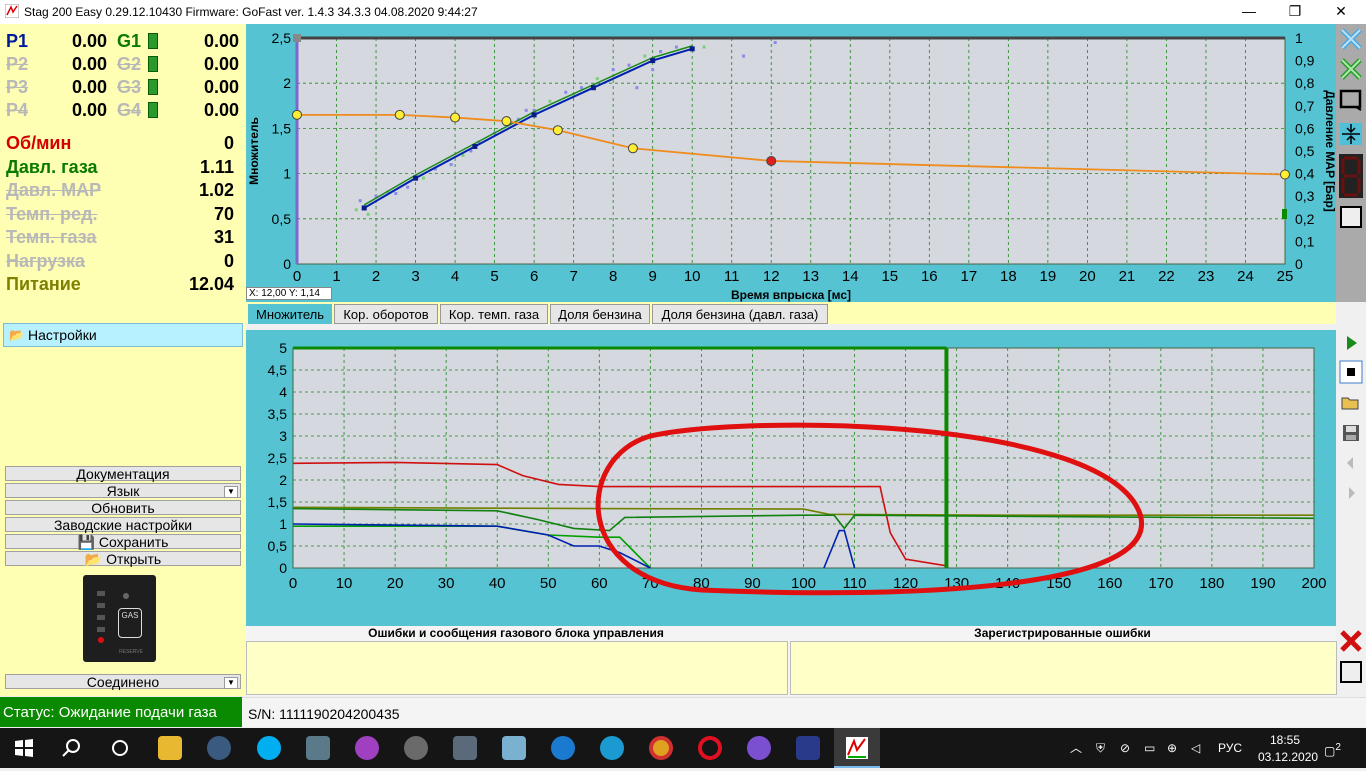  What do you see at coordinates (1351, 134) in the screenshot?
I see `compress-icon` at bounding box center [1351, 134].